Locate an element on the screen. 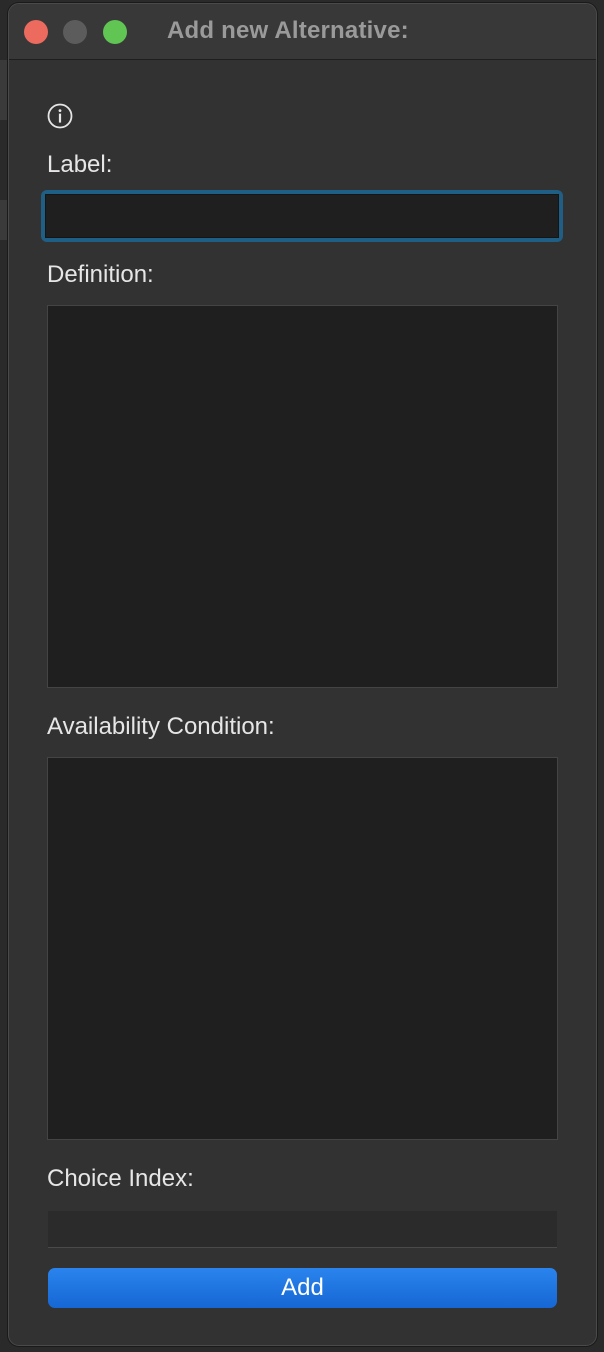 This screenshot has width=604, height=1352. availability-condition-label: Availability Condition: is located at coordinates (161, 726).